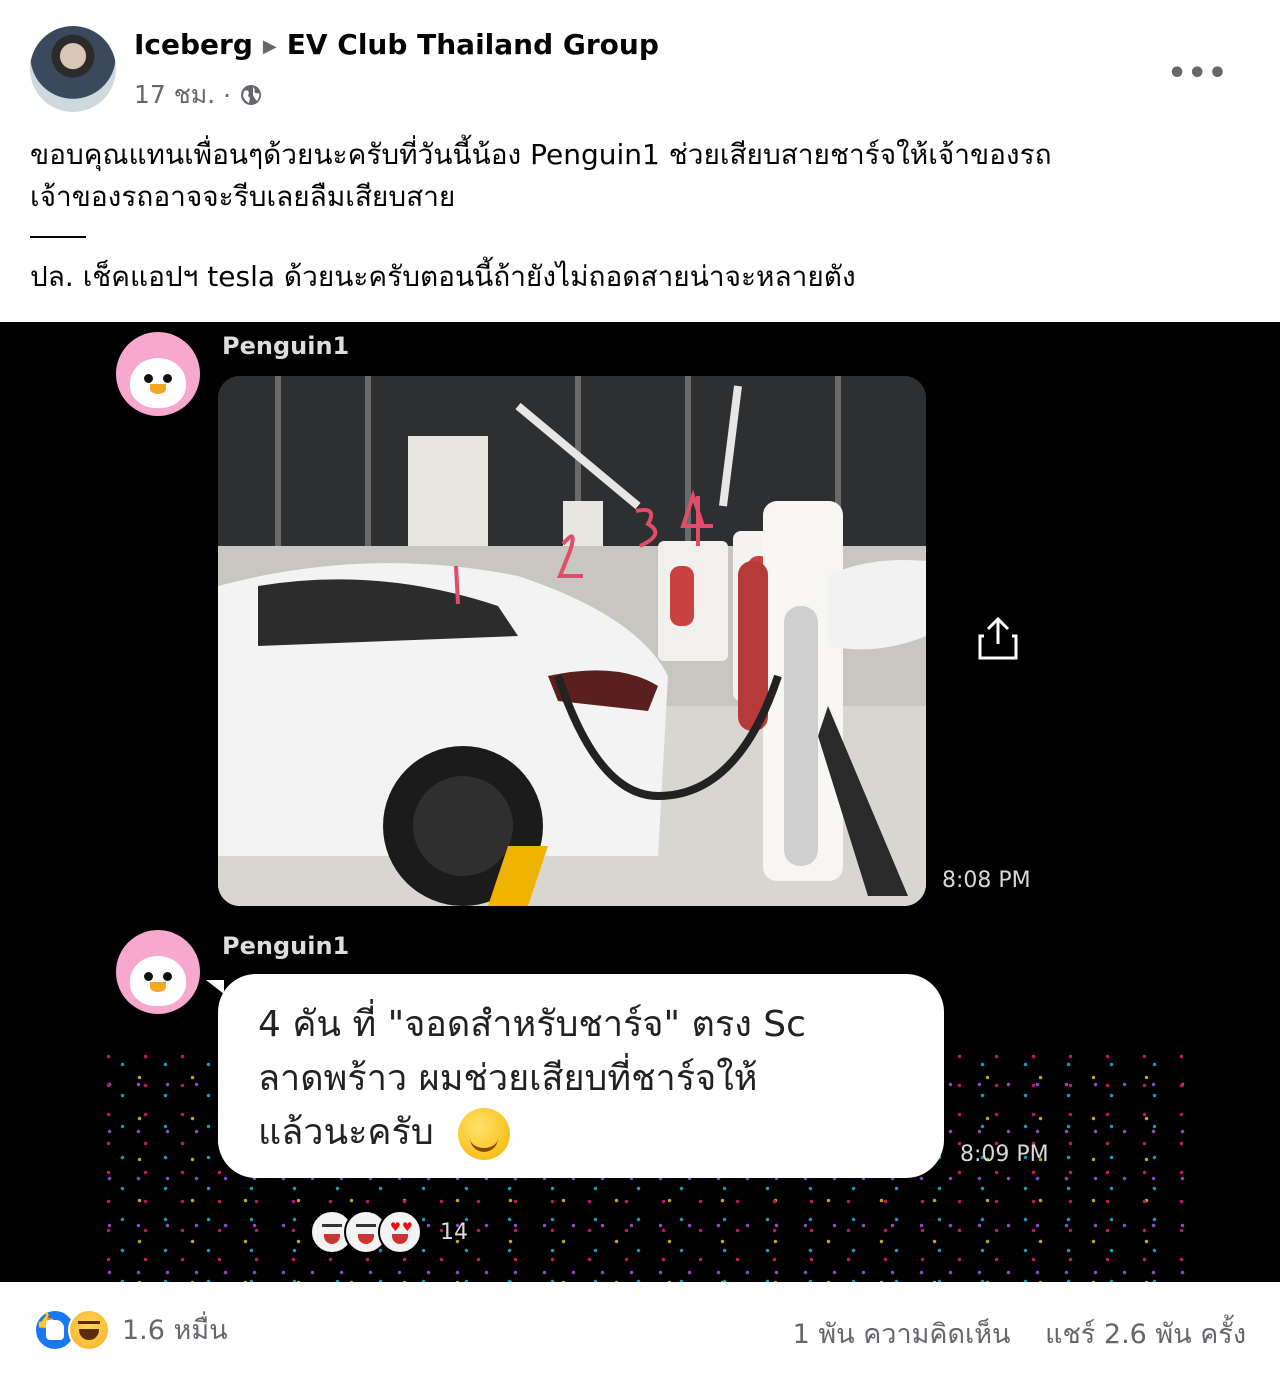 The width and height of the screenshot is (1280, 1373). Describe the element at coordinates (346, 1132) in the screenshot. I see `message-line: แล้วนะครับ` at that location.